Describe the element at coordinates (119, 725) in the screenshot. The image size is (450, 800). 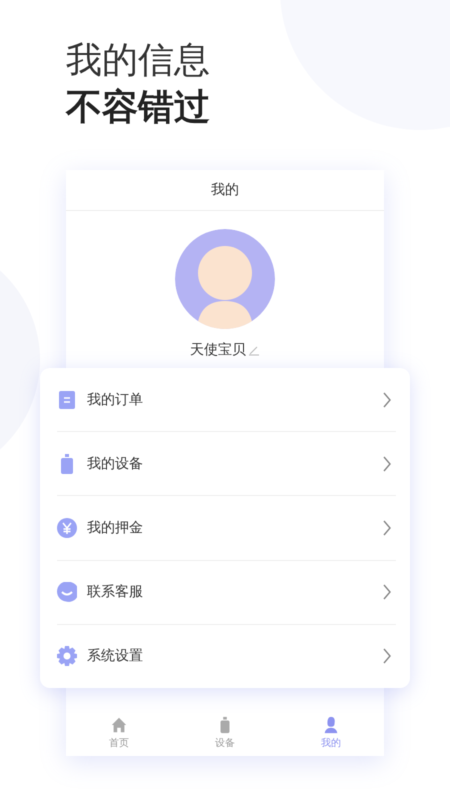
I see `home-icon` at that location.